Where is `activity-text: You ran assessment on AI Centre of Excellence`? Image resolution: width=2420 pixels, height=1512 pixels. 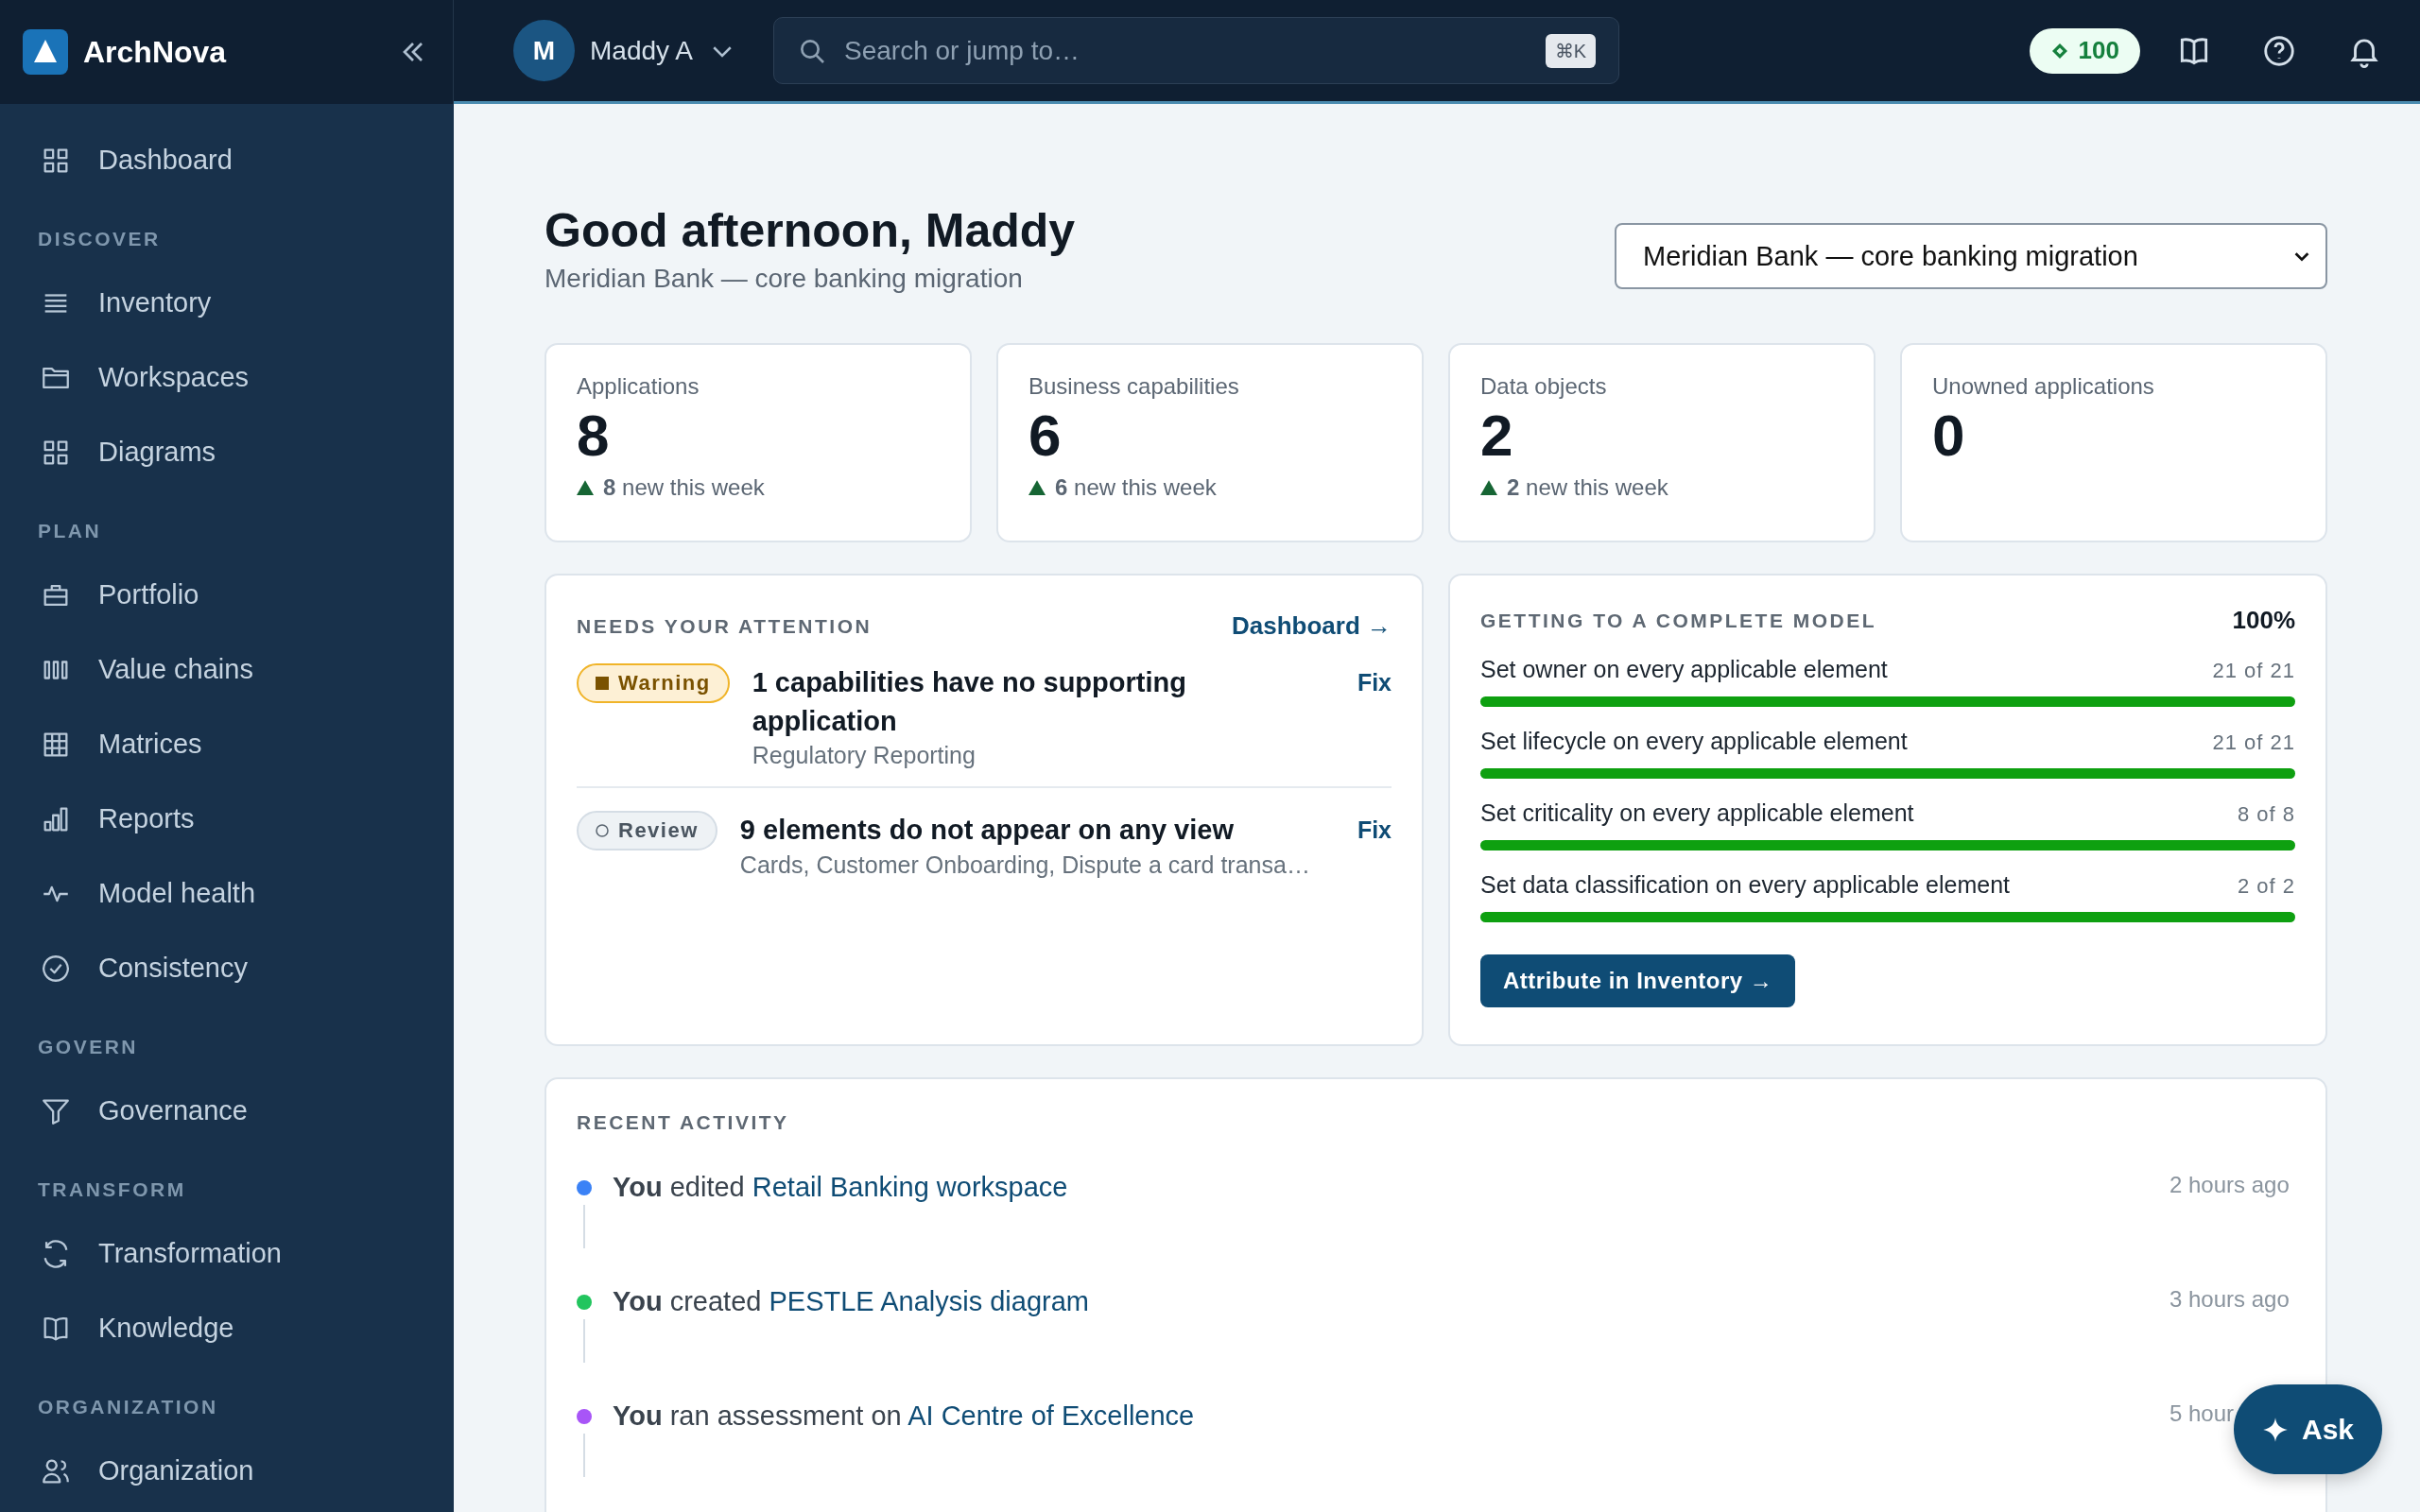 activity-text: You ran assessment on AI Centre of Excellence is located at coordinates (904, 1416).